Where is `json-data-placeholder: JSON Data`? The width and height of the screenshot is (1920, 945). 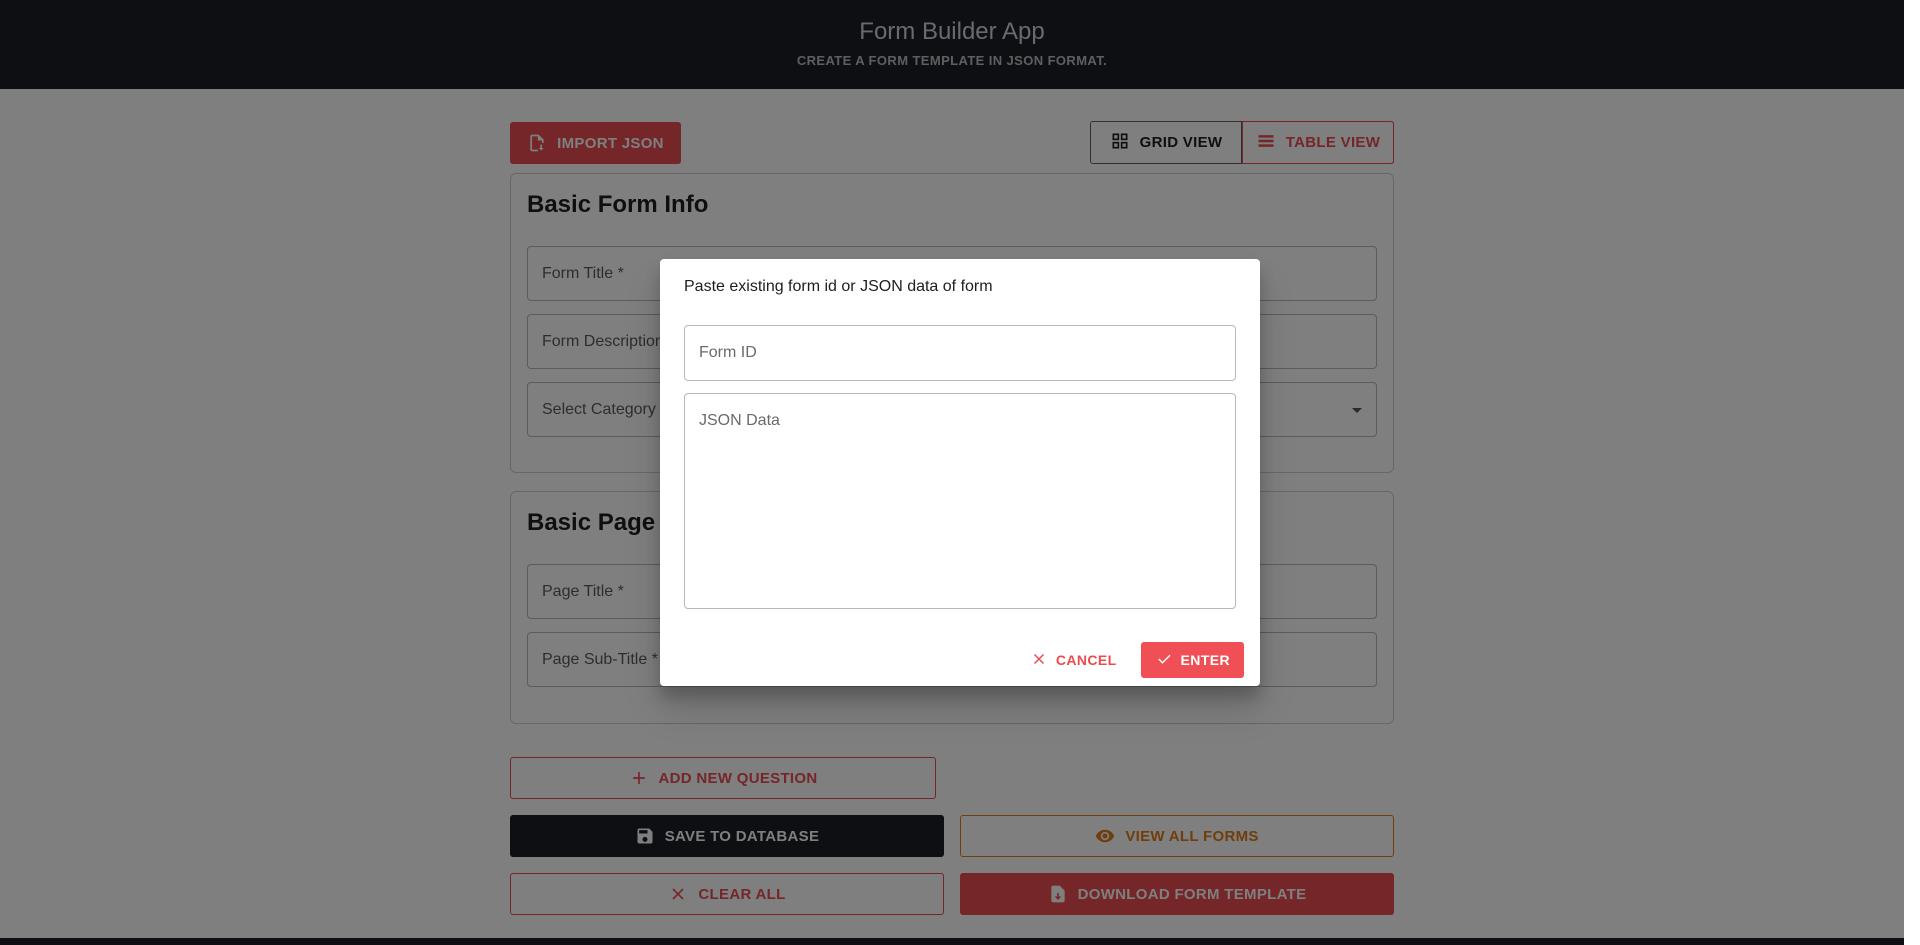 json-data-placeholder: JSON Data is located at coordinates (739, 420).